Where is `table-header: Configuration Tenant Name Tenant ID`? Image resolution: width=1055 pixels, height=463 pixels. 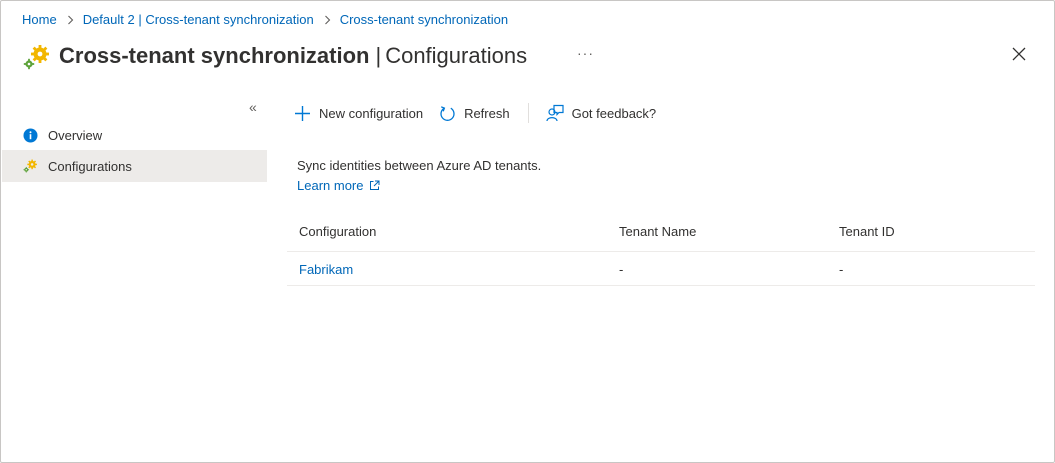
table-header: Configuration Tenant Name Tenant ID is located at coordinates (661, 233).